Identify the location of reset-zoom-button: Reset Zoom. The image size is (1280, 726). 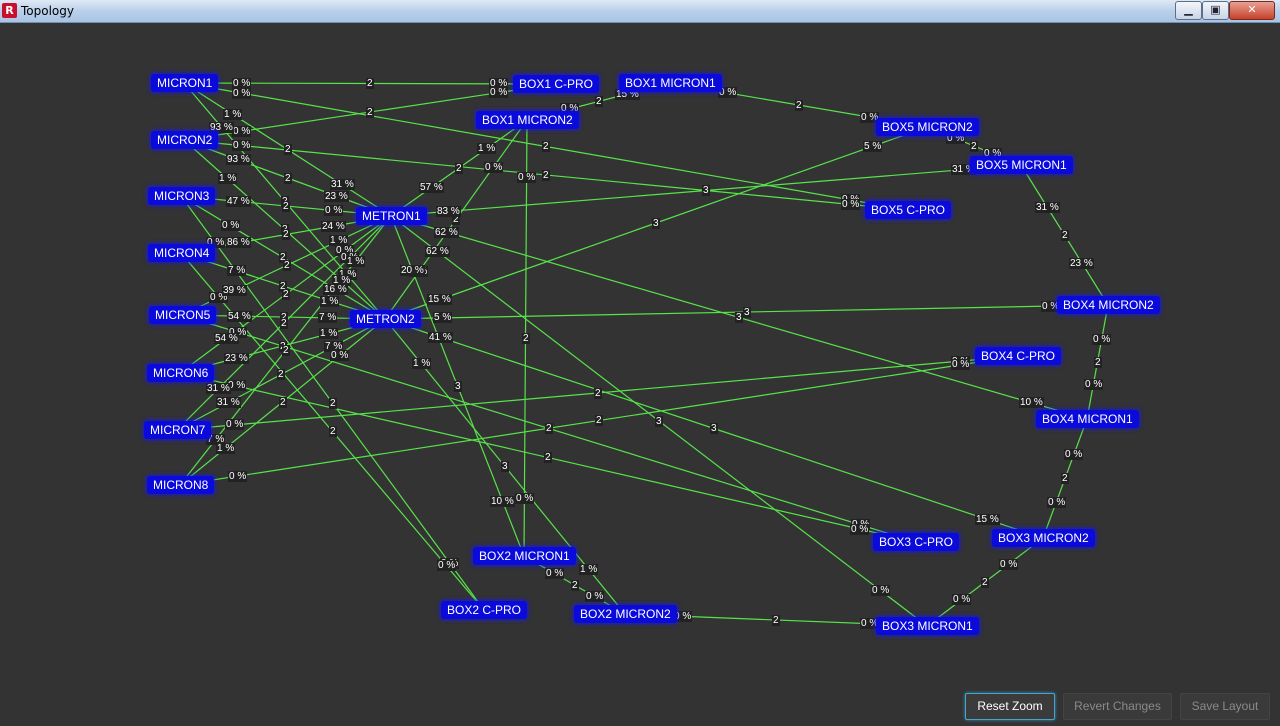
(1010, 706).